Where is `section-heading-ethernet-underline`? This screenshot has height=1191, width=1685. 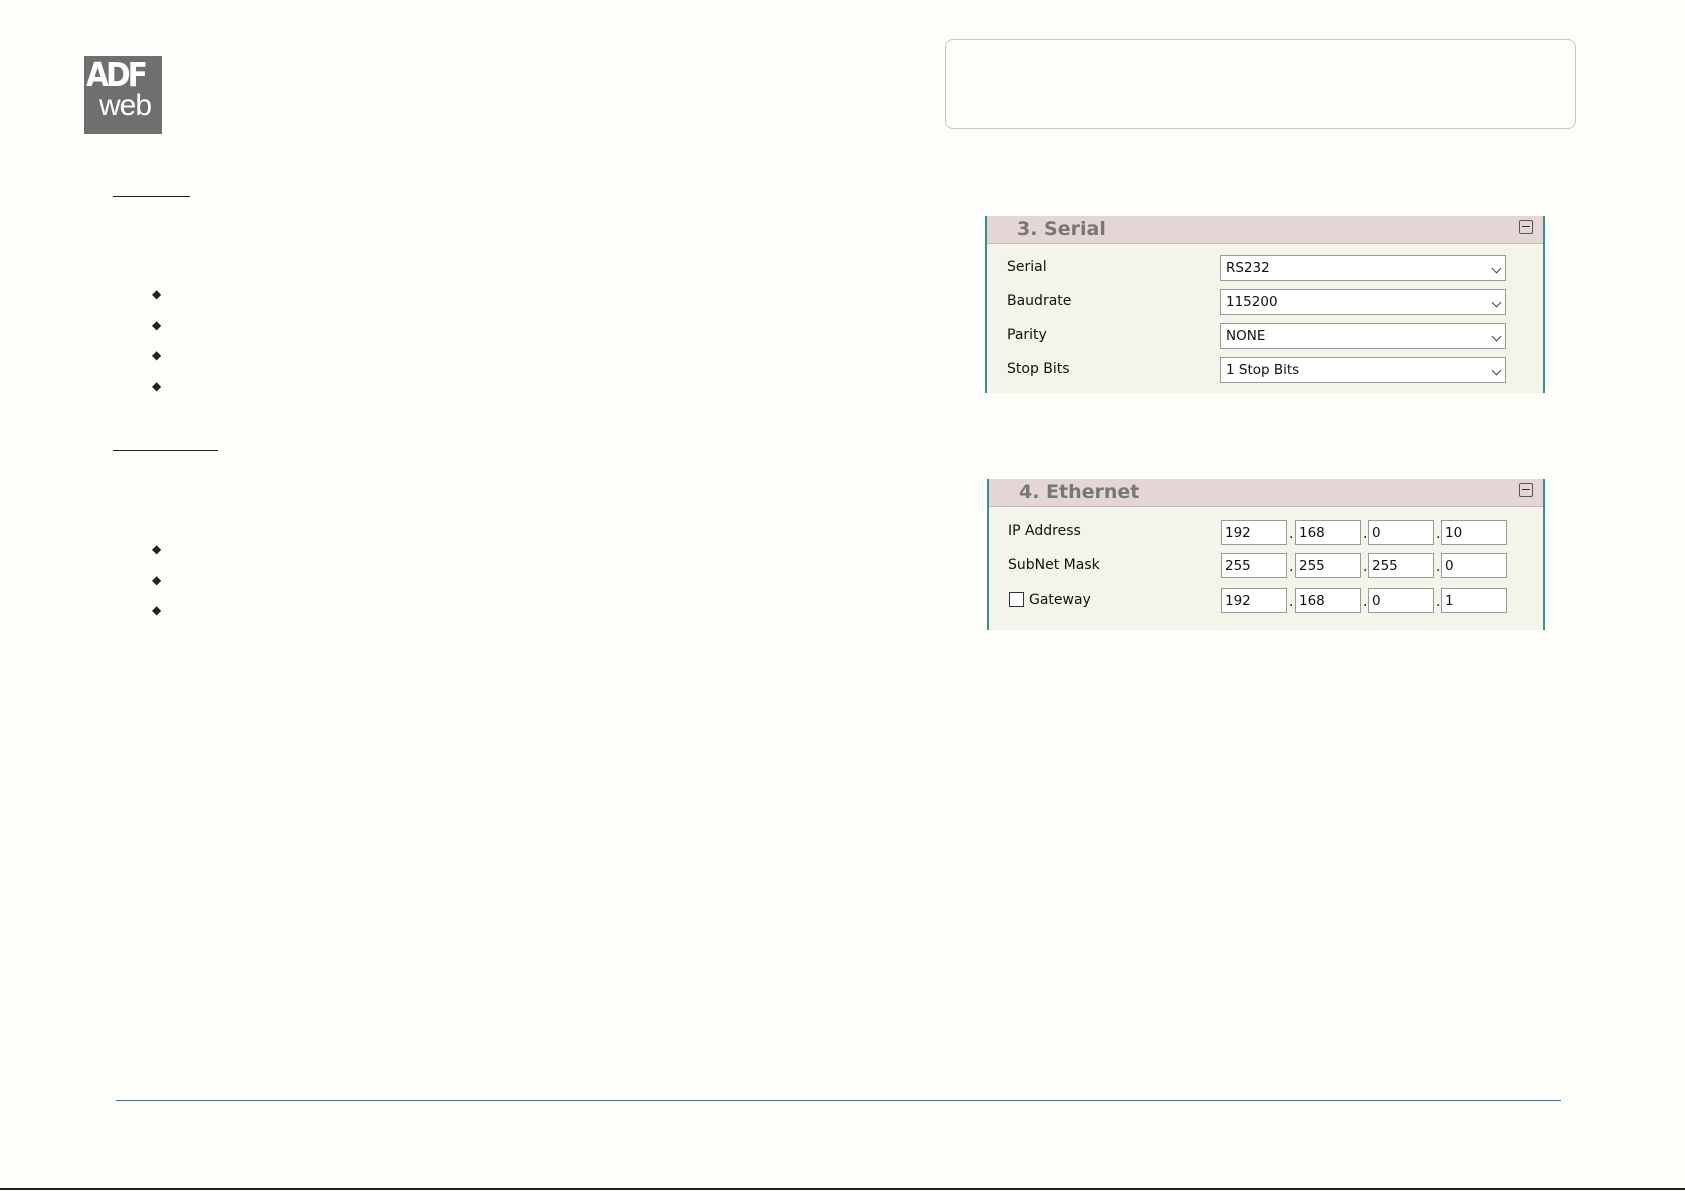 section-heading-ethernet-underline is located at coordinates (165, 450).